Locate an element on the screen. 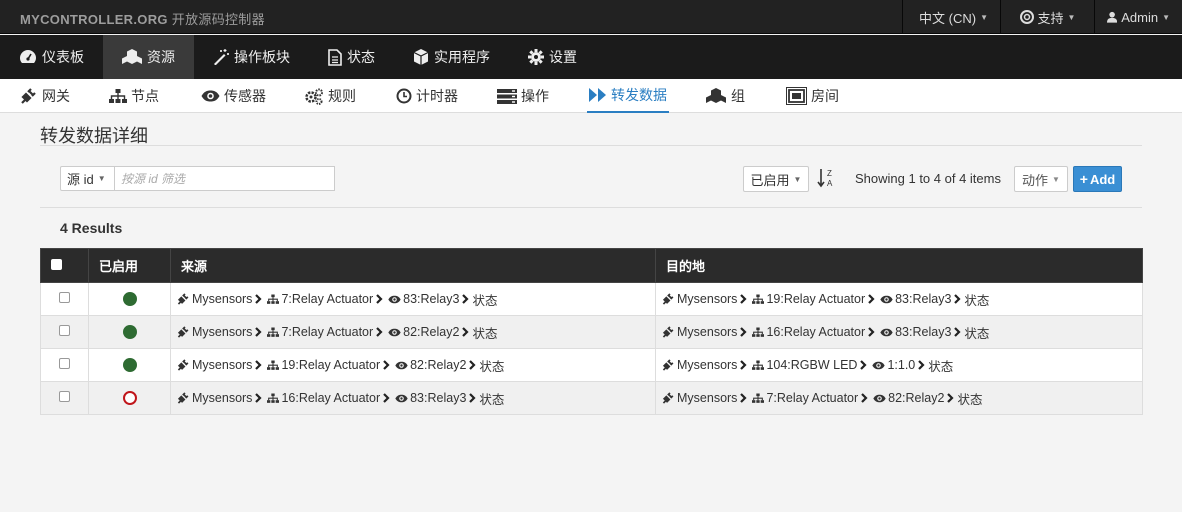 The width and height of the screenshot is (1182, 512). sub-nav-nodes: 节点 is located at coordinates (134, 96).